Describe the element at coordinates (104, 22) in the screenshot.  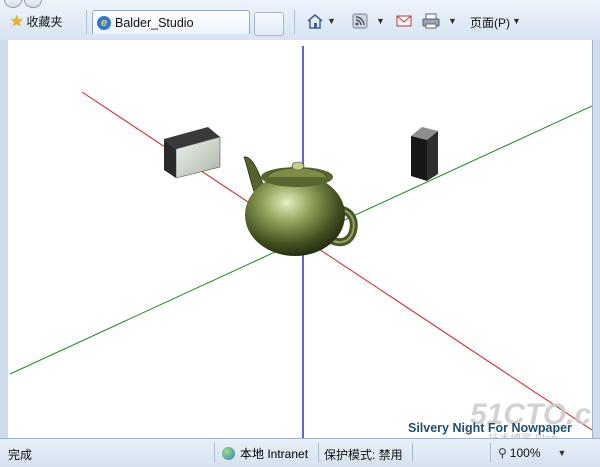
I see `ie-icon: e` at that location.